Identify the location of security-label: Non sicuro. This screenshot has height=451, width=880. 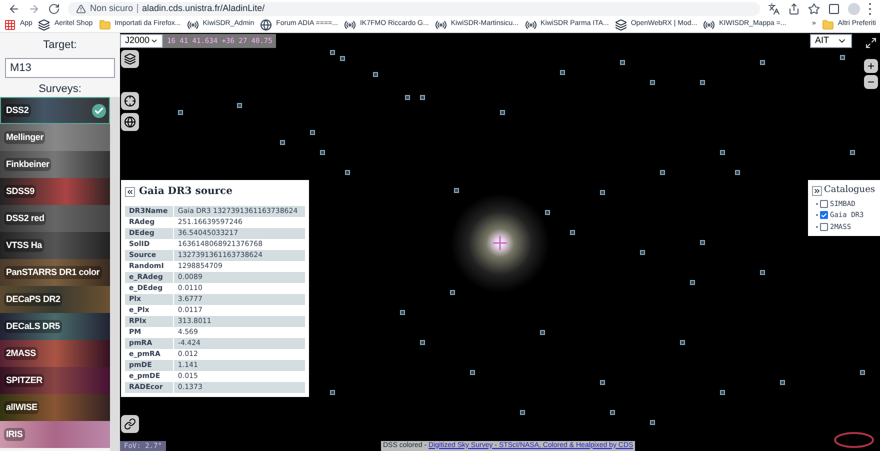
(112, 8).